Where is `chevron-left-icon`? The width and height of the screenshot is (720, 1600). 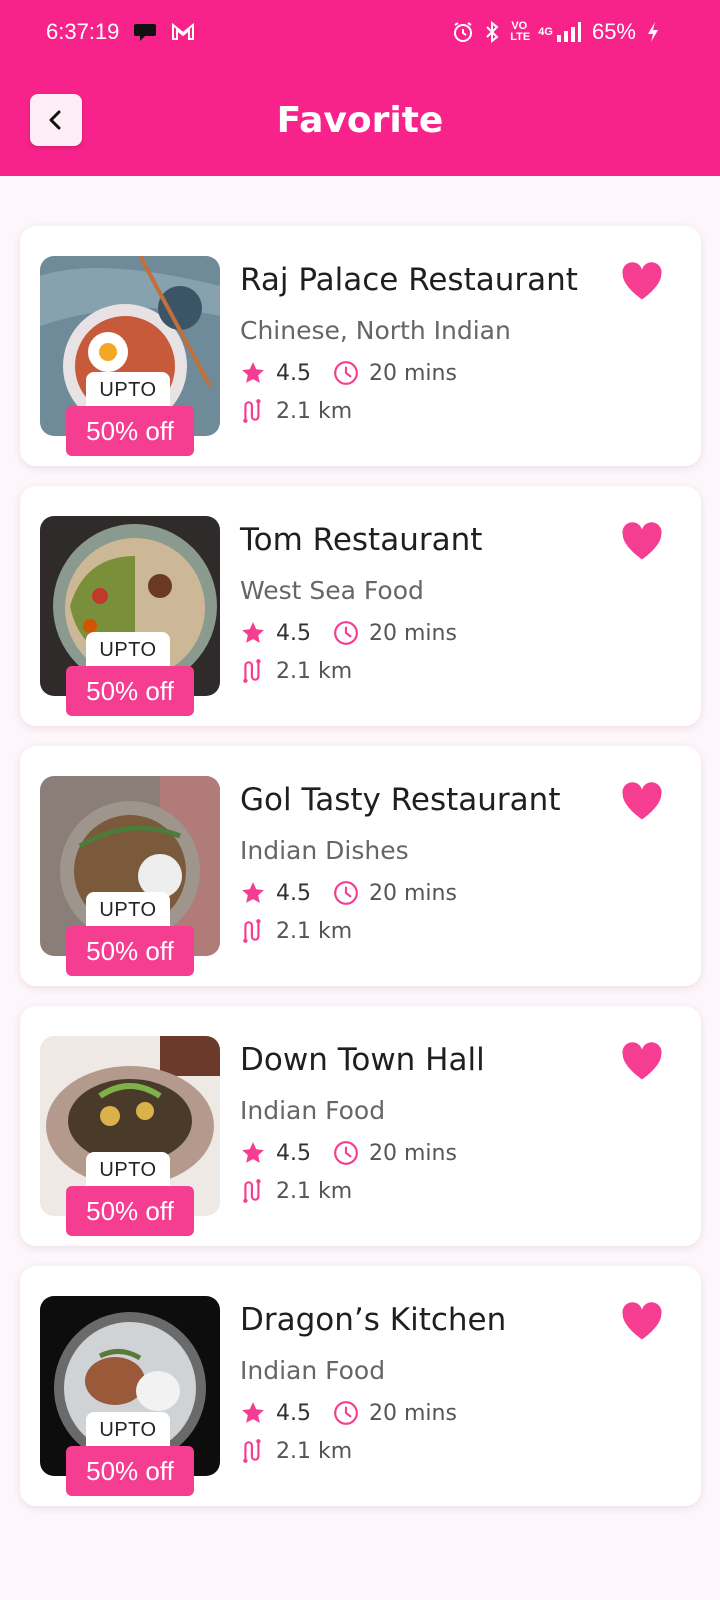
chevron-left-icon is located at coordinates (55, 120).